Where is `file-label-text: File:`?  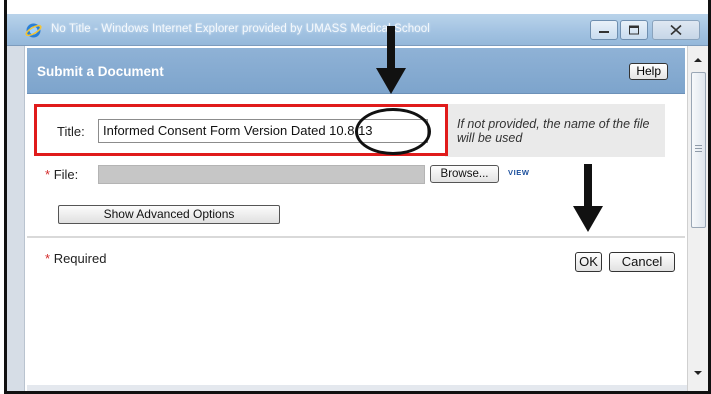
file-label-text: File: is located at coordinates (66, 174).